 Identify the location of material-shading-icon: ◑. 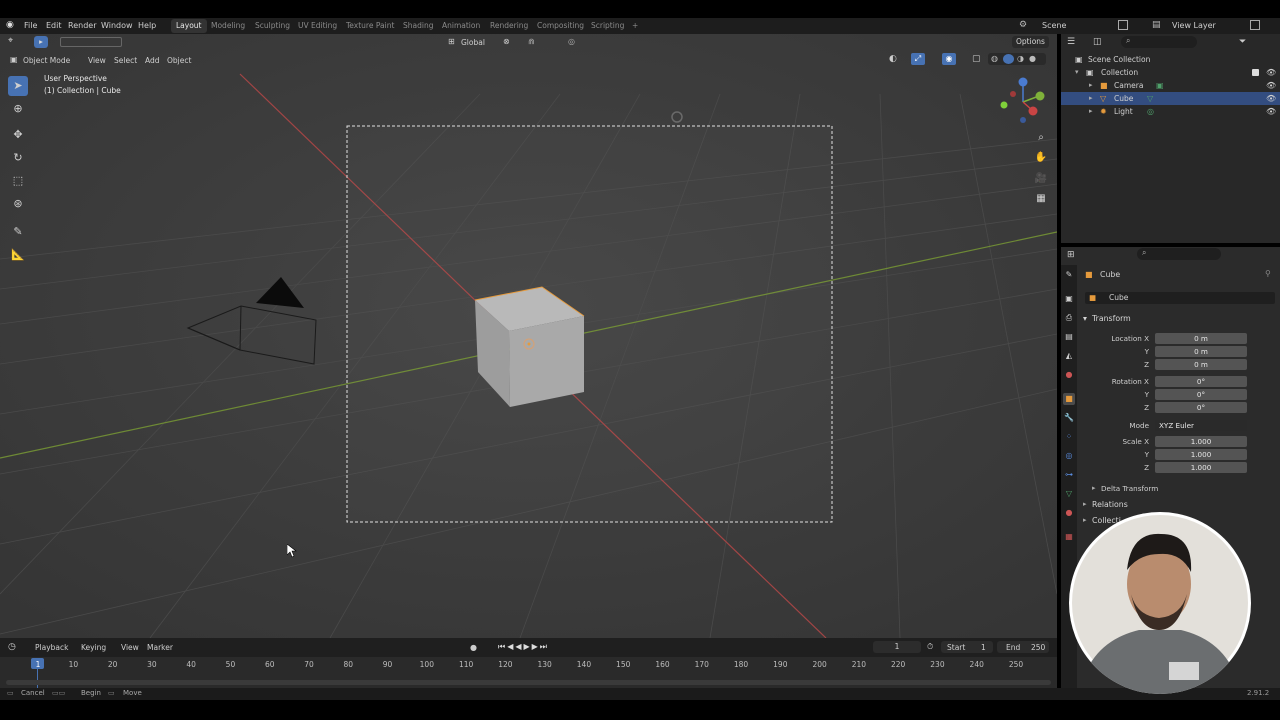
(1020, 58).